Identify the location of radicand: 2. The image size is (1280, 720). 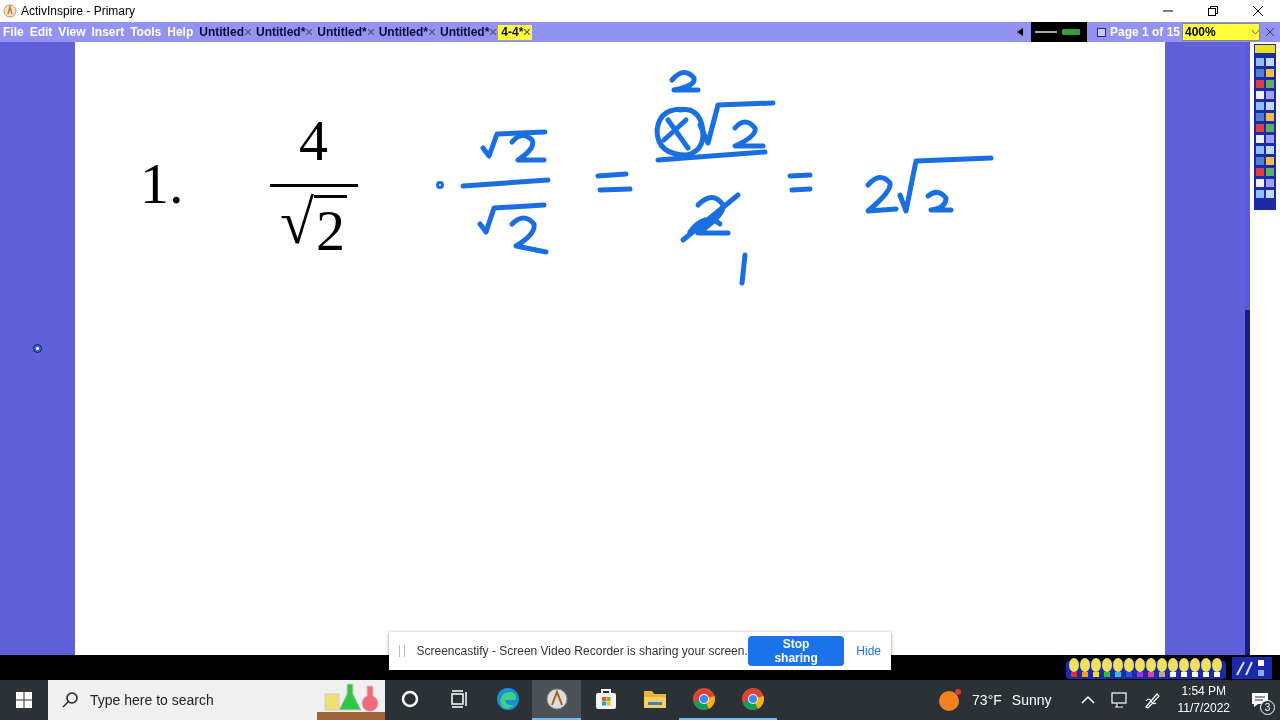
(330, 227).